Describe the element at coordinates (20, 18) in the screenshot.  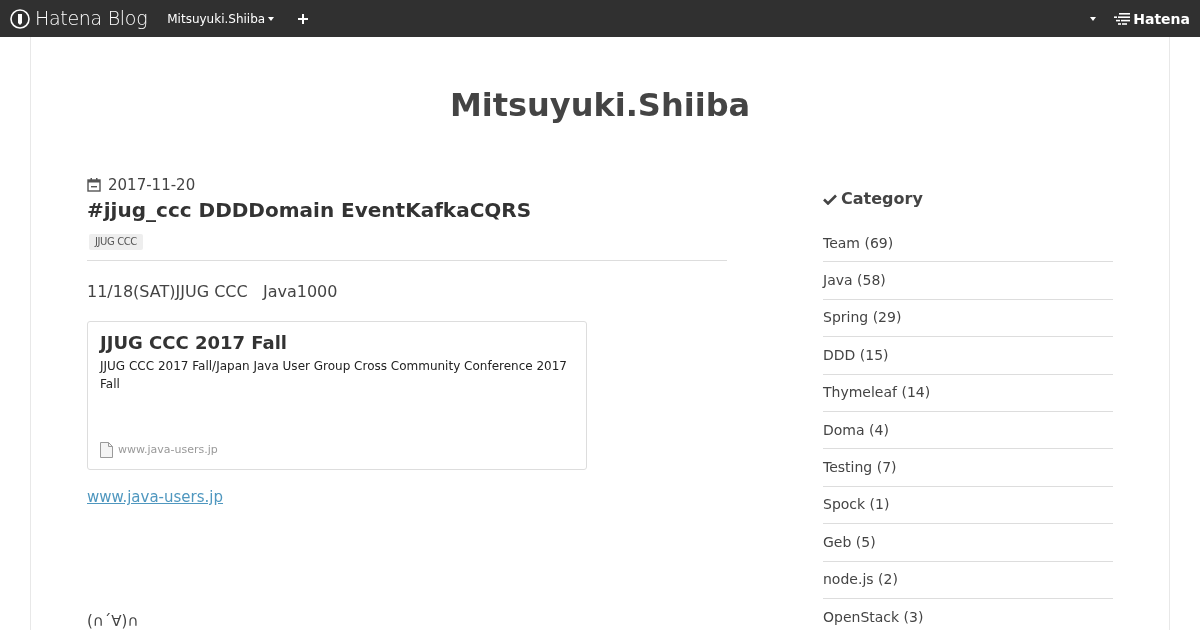
I see `pen-circle-icon` at that location.